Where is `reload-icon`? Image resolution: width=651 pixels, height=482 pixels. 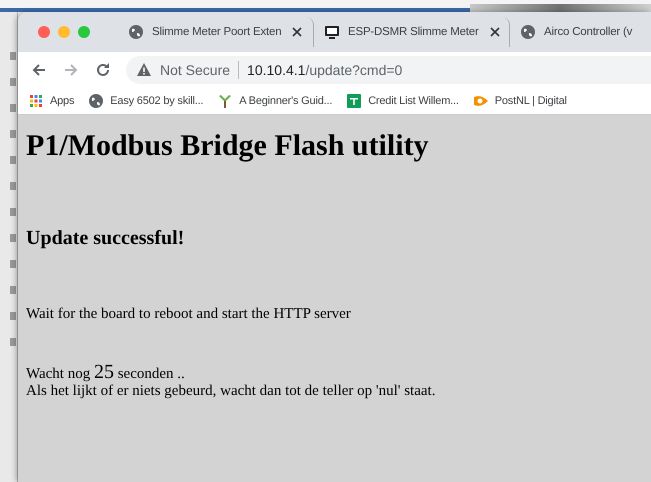
reload-icon is located at coordinates (103, 70).